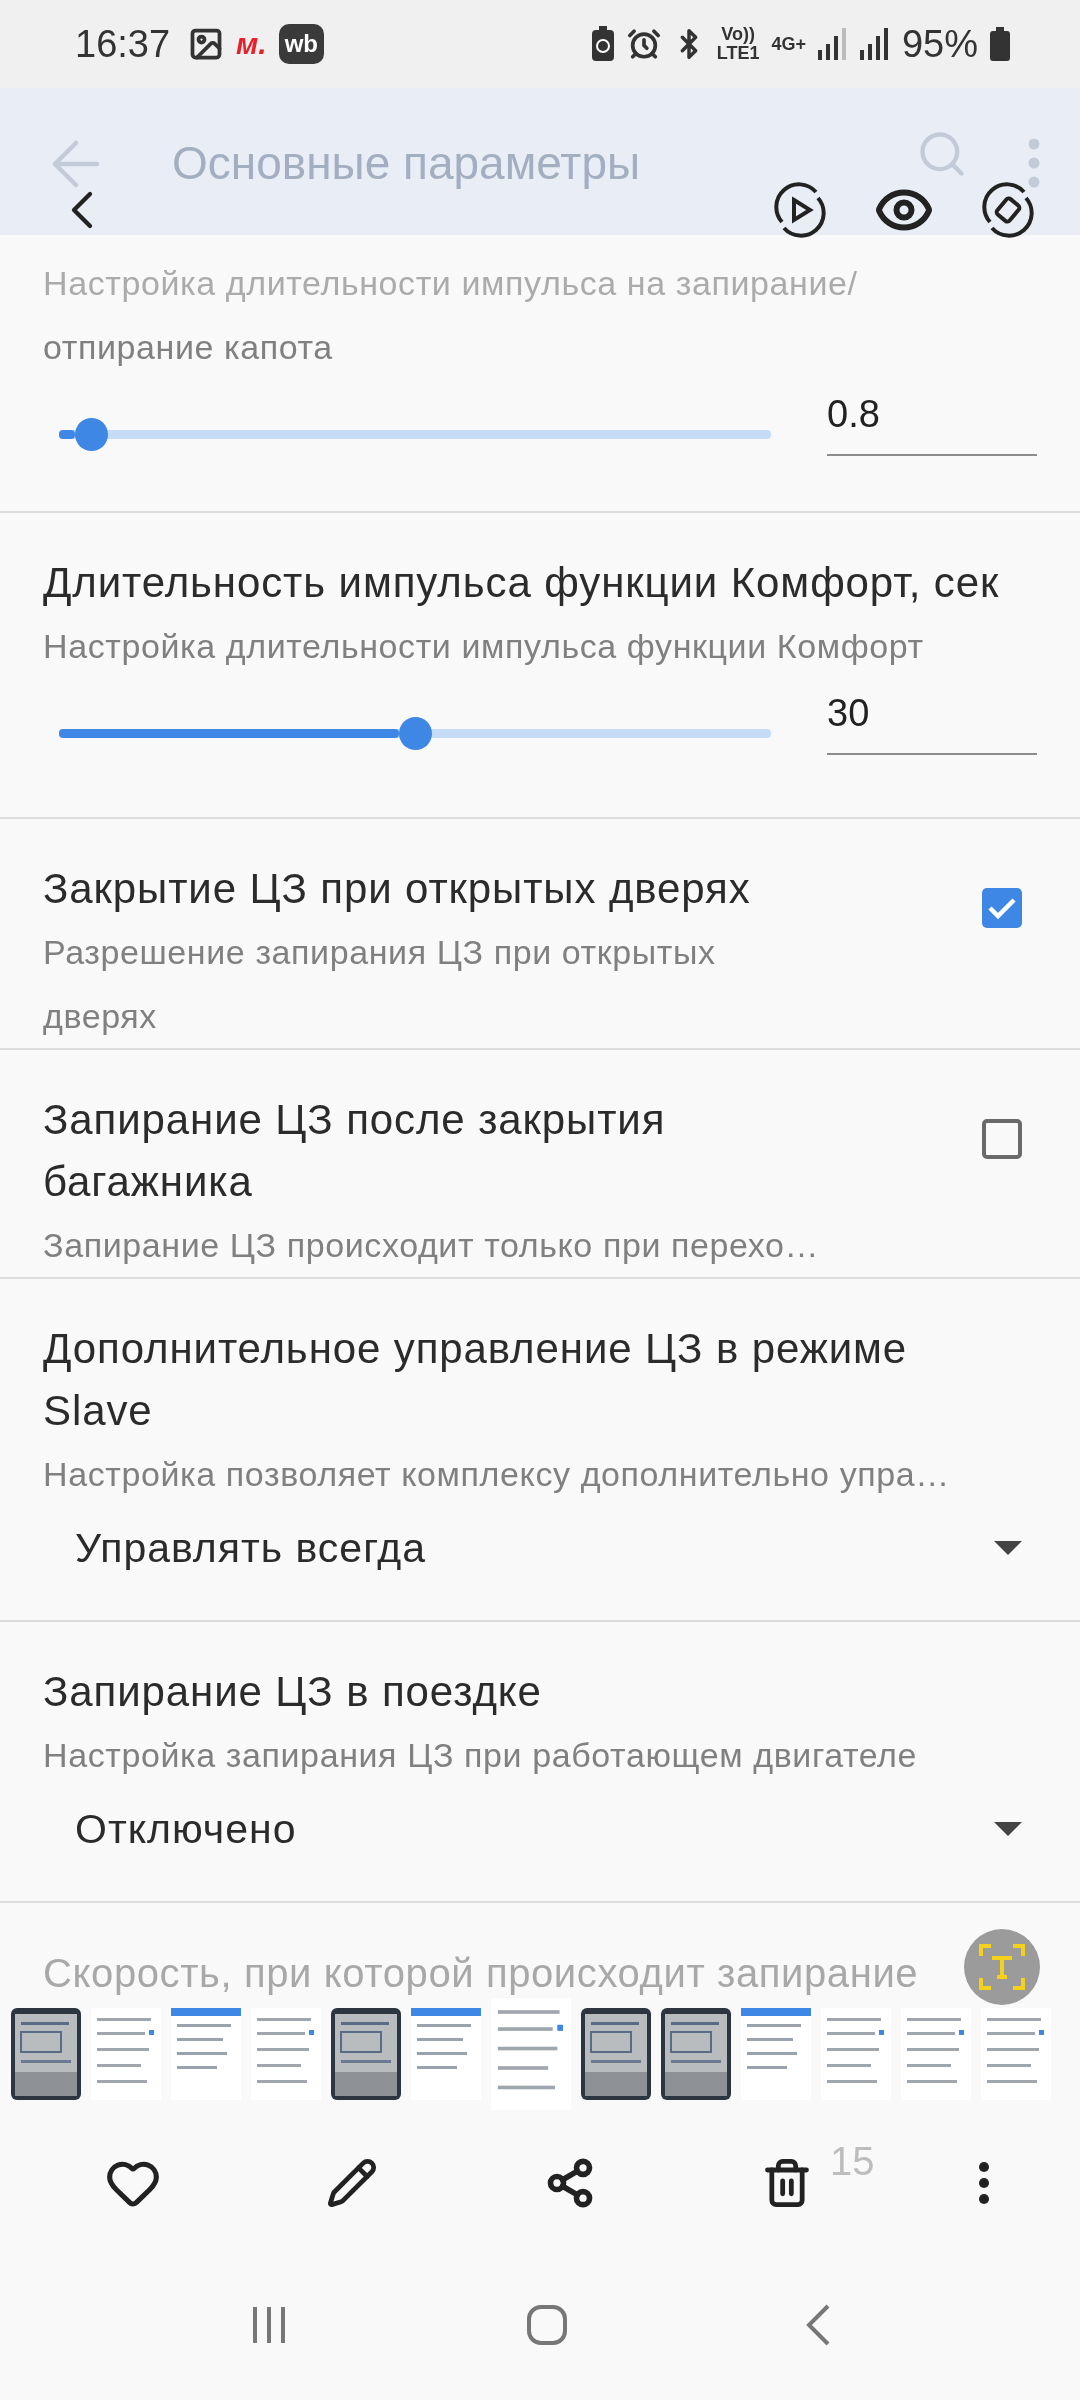 This screenshot has width=1080, height=2400. What do you see at coordinates (540, 1829) in the screenshot?
I see `dropdown: Отключено` at bounding box center [540, 1829].